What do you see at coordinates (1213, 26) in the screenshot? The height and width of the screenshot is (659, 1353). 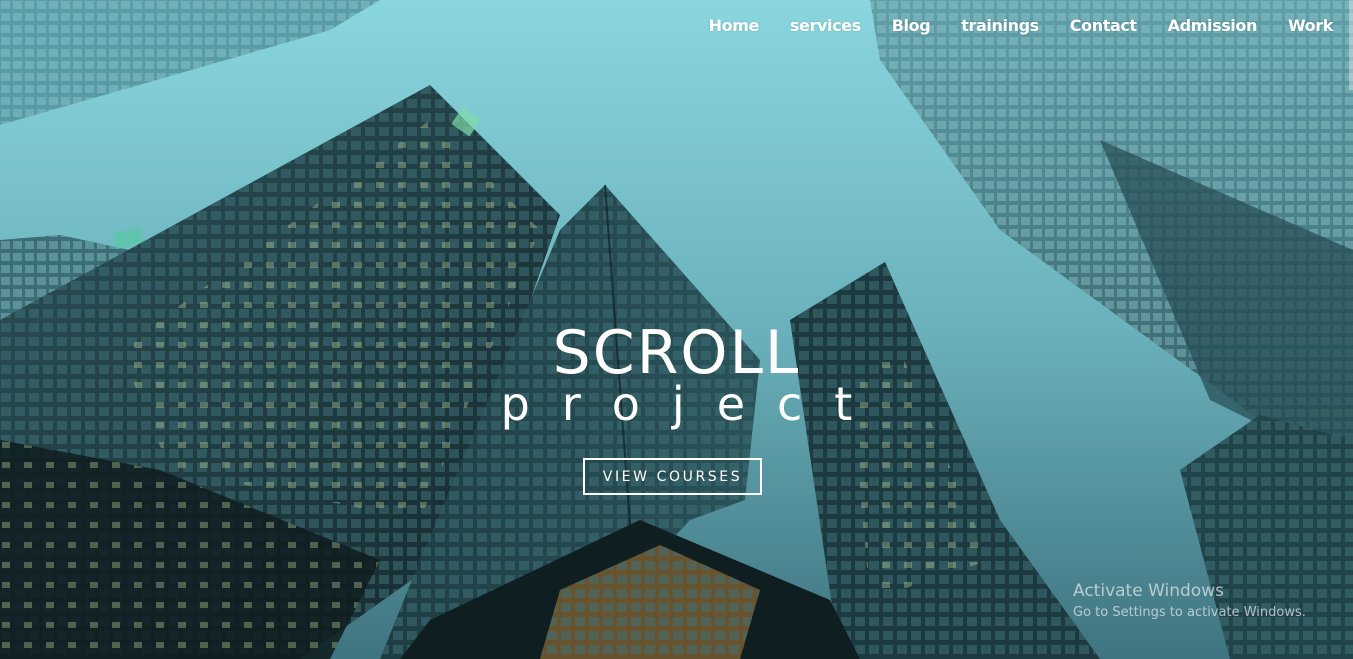 I see `nav-item-admission: Admission` at bounding box center [1213, 26].